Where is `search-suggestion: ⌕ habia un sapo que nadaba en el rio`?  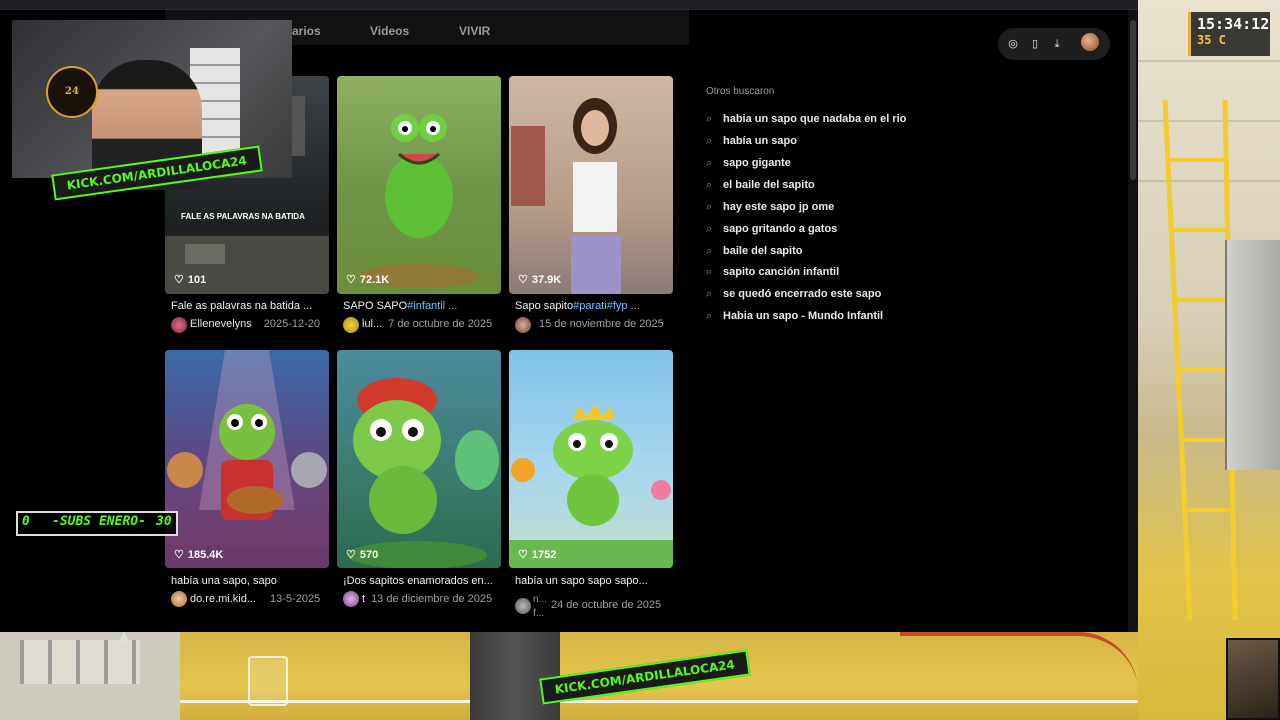
search-suggestion: ⌕ habia un sapo que nadaba en el rio is located at coordinates (806, 119).